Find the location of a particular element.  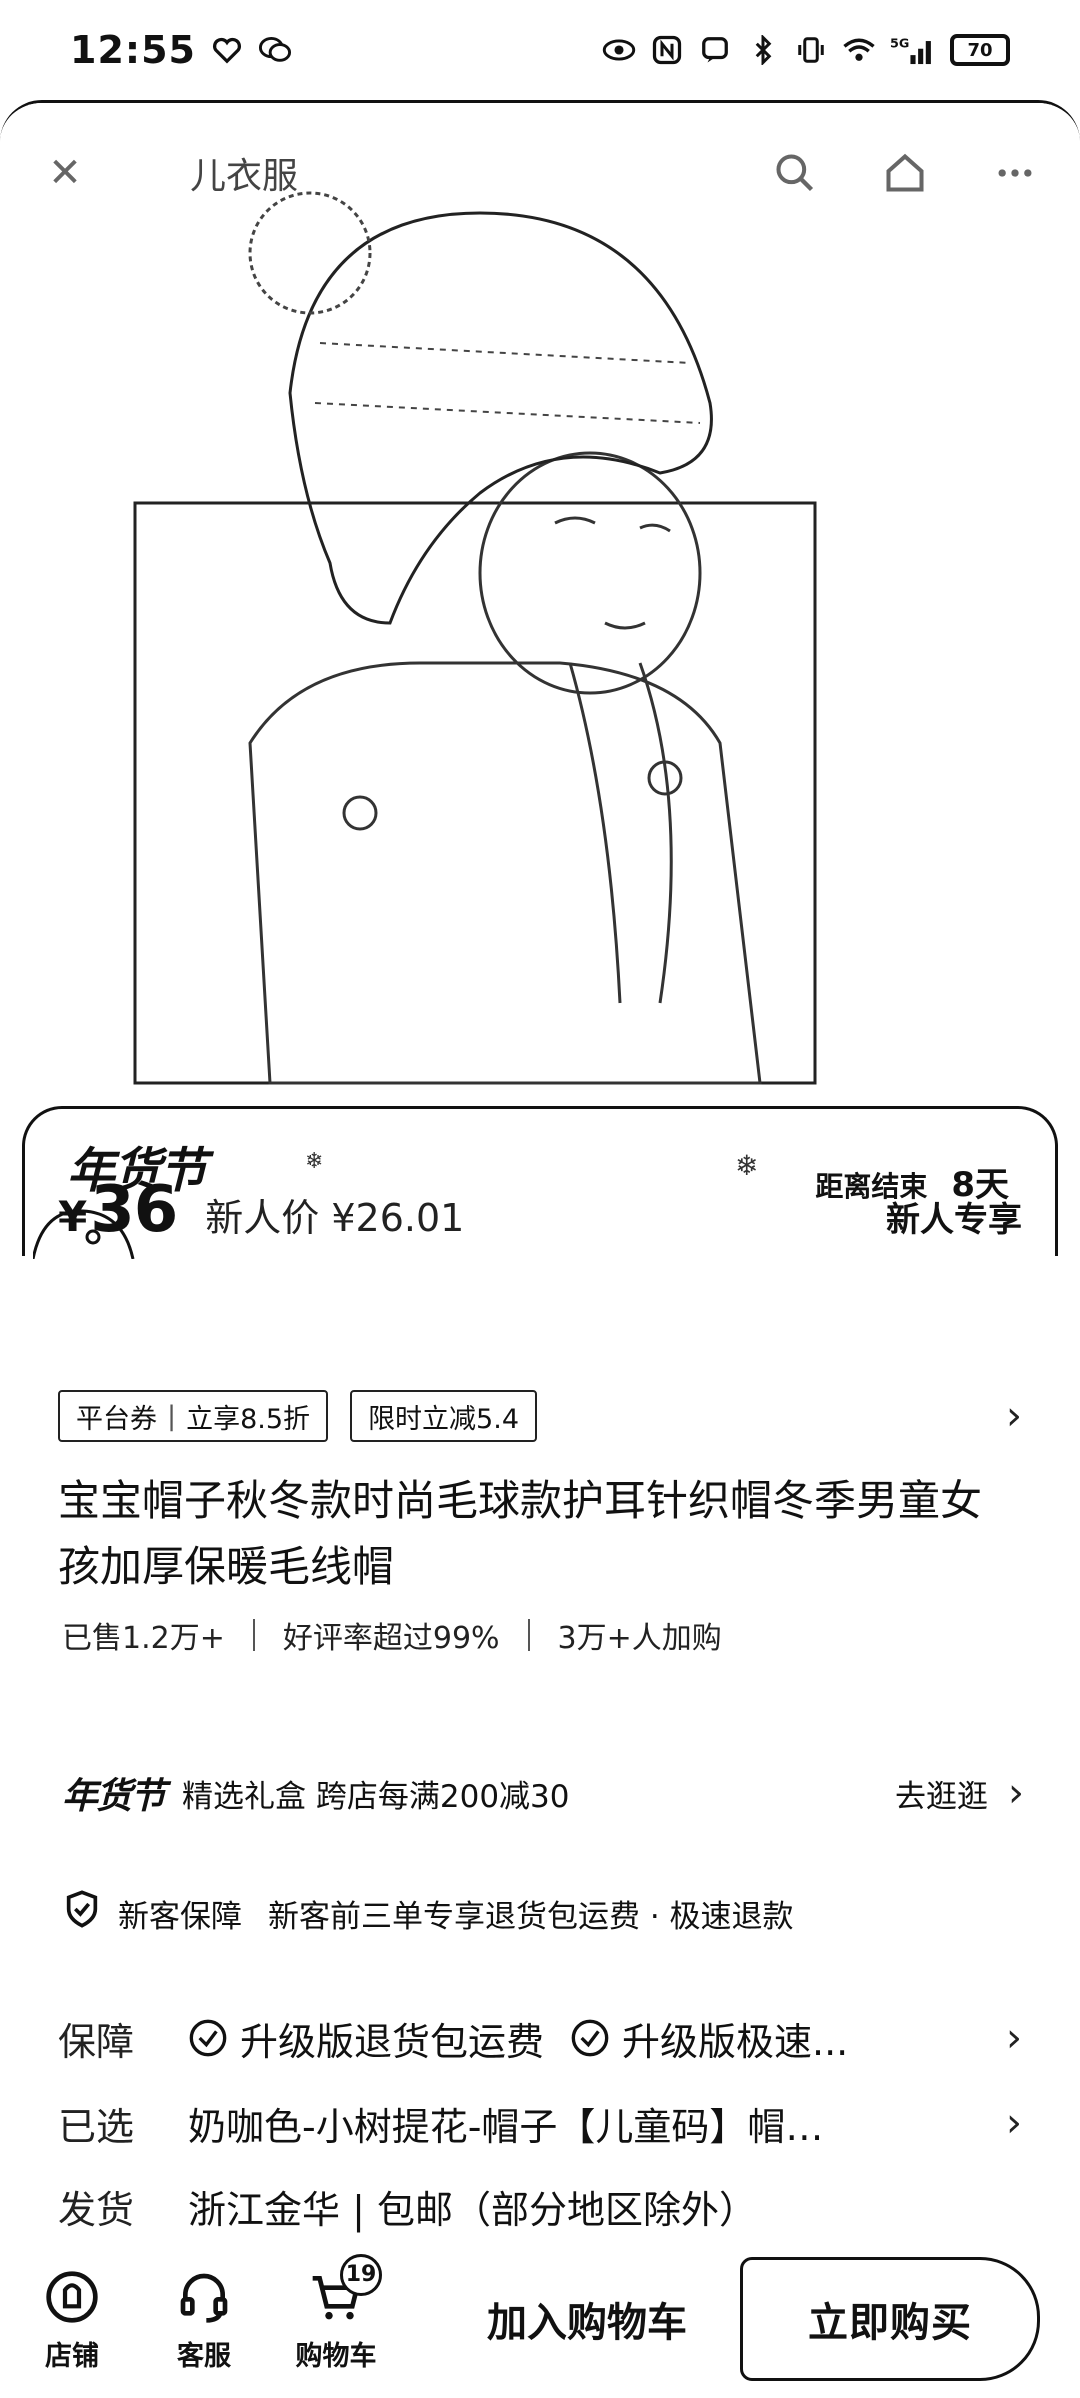

nfc-icon is located at coordinates (667, 50).